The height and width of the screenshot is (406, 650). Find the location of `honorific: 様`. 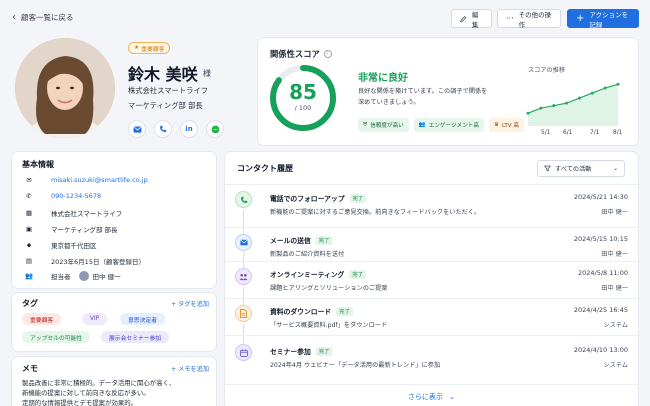

honorific: 様 is located at coordinates (207, 73).